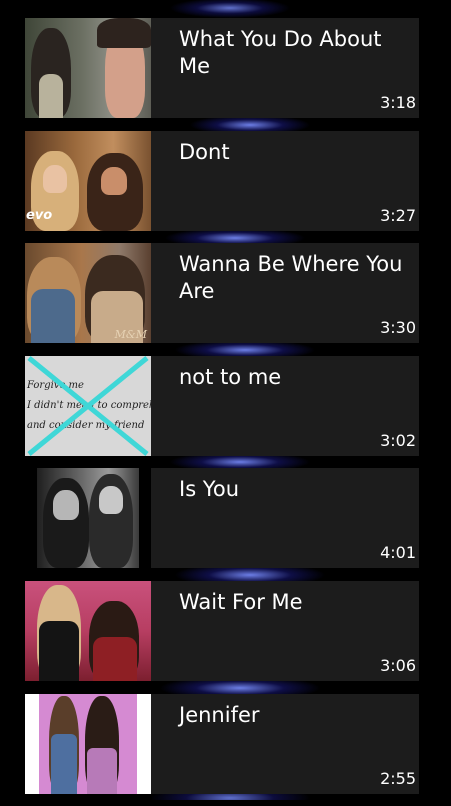 Image resolution: width=451 pixels, height=806 pixels. What do you see at coordinates (398, 440) in the screenshot?
I see `video-duration: 3:02` at bounding box center [398, 440].